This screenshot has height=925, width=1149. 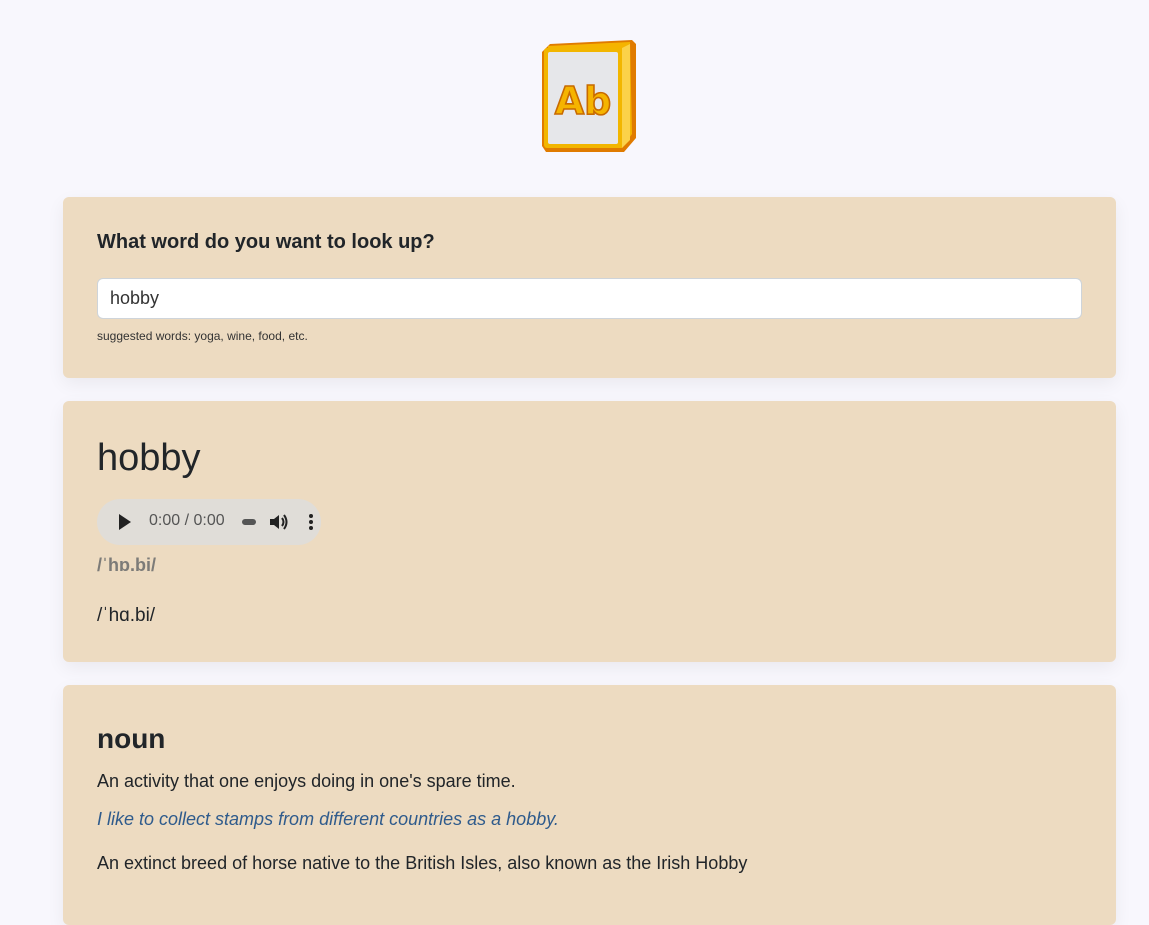 I want to click on dictionary-book-icon: Ab, so click(x=589, y=96).